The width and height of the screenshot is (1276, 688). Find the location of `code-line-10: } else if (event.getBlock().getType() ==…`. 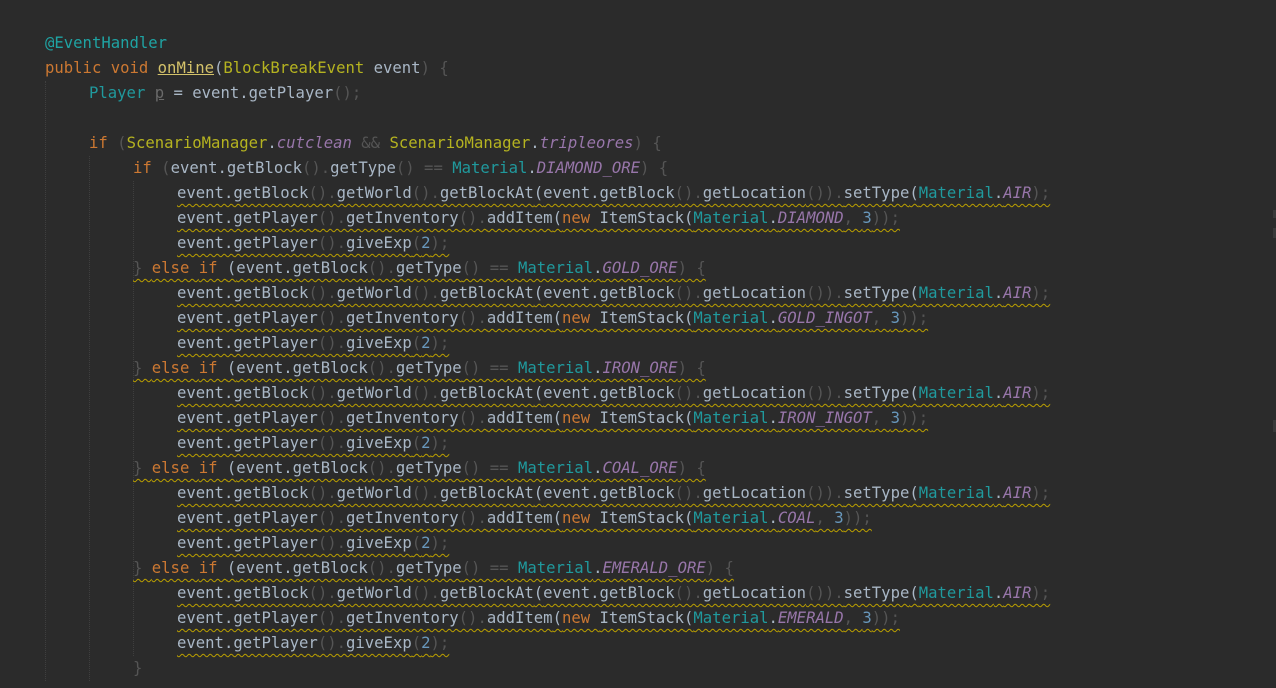

code-line-10: } else if (event.getBlock().getType() ==… is located at coordinates (353, 268).